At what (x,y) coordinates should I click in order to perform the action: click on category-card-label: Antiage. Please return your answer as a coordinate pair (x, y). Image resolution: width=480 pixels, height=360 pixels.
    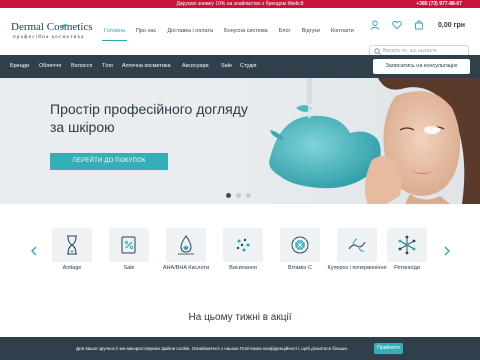
    Looking at the image, I should click on (72, 268).